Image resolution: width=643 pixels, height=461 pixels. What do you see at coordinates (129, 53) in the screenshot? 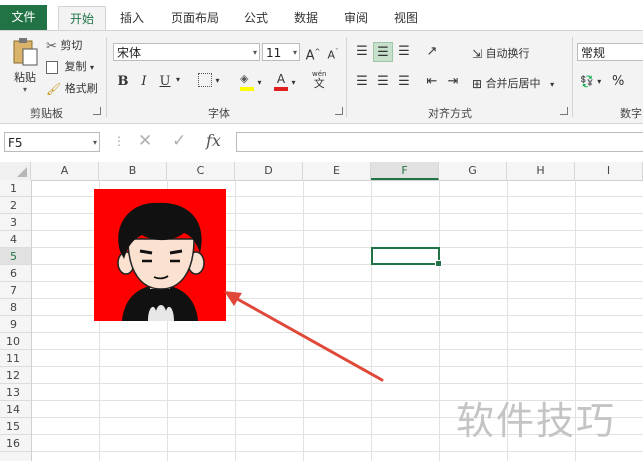
I see `font-name-value: 宋体` at bounding box center [129, 53].